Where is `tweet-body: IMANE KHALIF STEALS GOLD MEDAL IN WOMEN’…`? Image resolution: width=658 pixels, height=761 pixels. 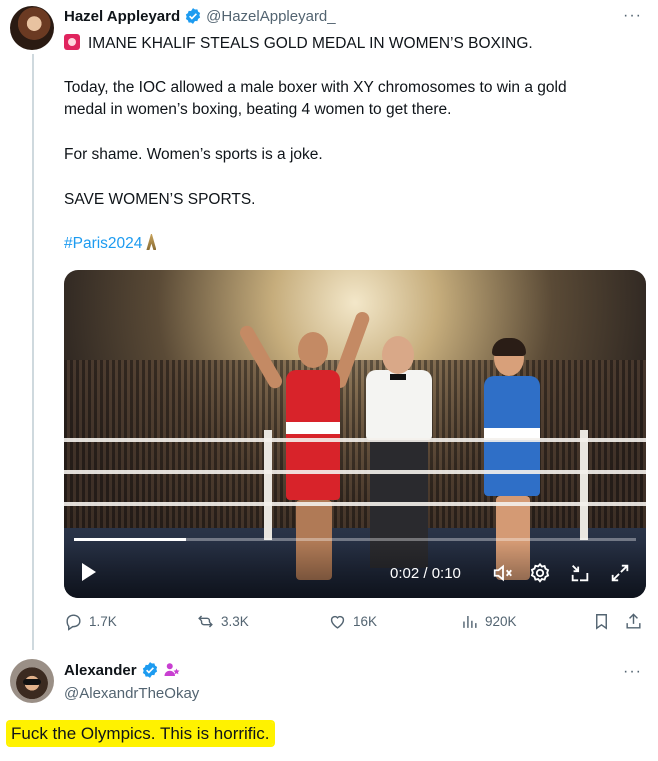
tweet-body: IMANE KHALIF STEALS GOLD MEDAL IN WOMEN’… is located at coordinates (351, 44).